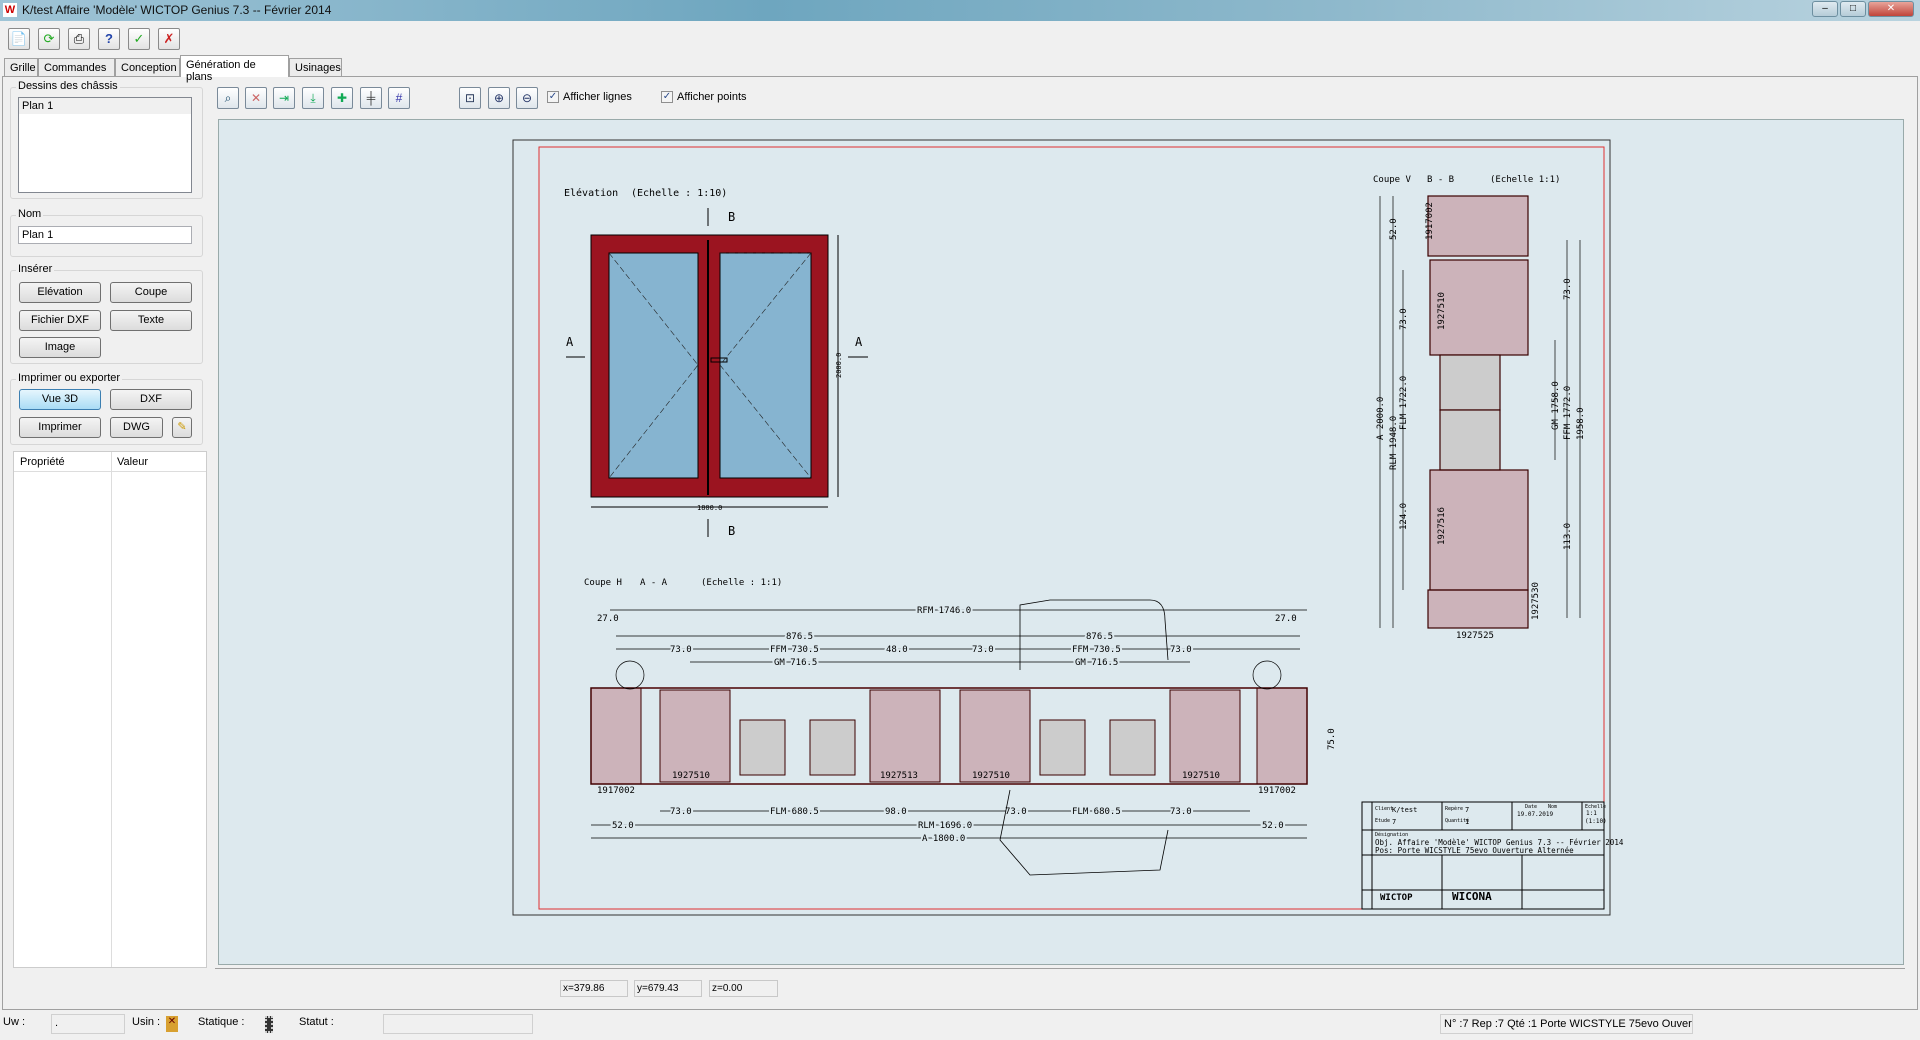 This screenshot has width=1920, height=1040. I want to click on dim-75: 75.0, so click(1332, 739).